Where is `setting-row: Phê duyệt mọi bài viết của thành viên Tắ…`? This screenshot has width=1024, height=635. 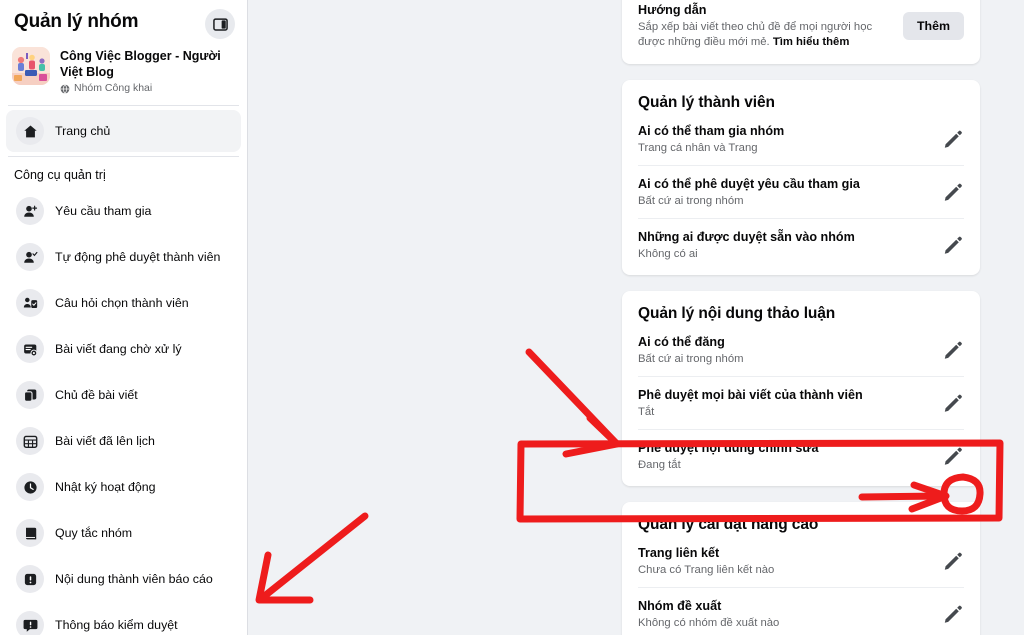 setting-row: Phê duyệt mọi bài viết của thành viên Tắ… is located at coordinates (801, 402).